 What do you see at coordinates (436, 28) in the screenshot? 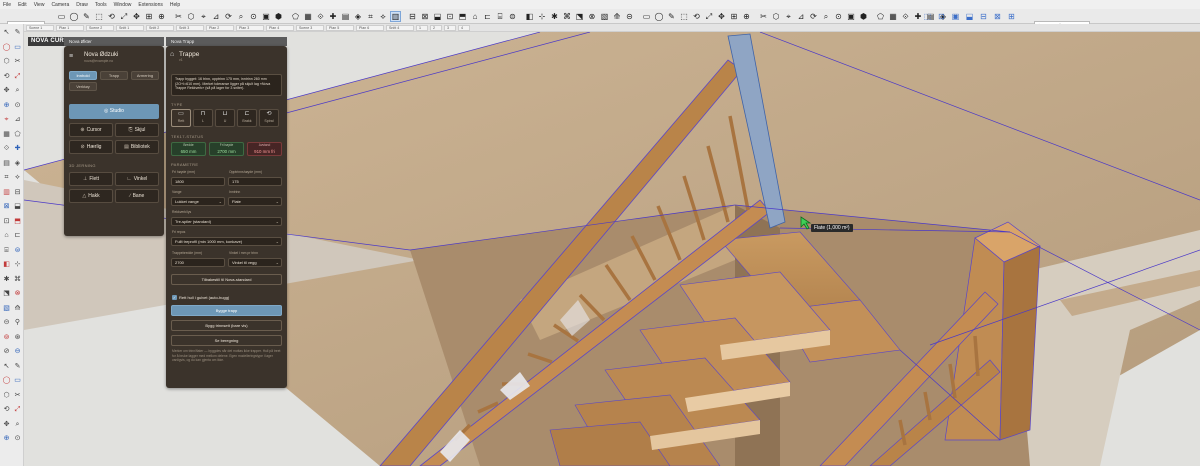
I see `scene-tab: 2` at bounding box center [436, 28].